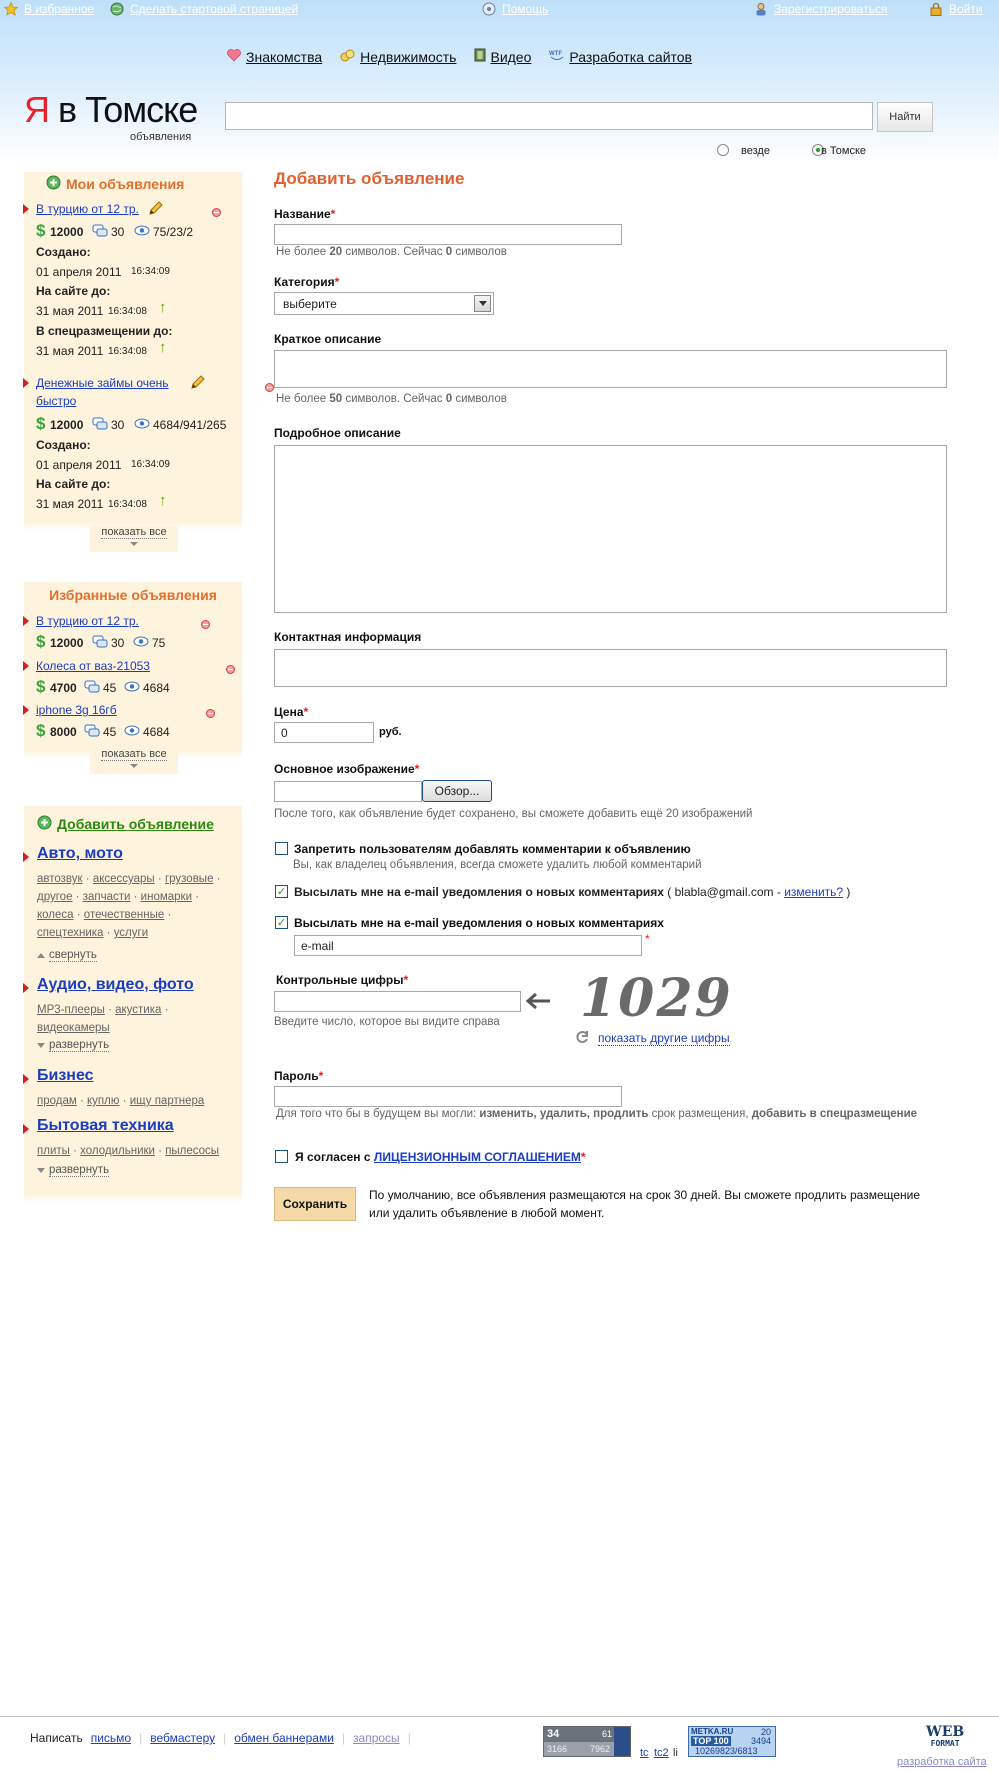 This screenshot has height=1772, width=999. I want to click on image-file-input, so click(348, 791).